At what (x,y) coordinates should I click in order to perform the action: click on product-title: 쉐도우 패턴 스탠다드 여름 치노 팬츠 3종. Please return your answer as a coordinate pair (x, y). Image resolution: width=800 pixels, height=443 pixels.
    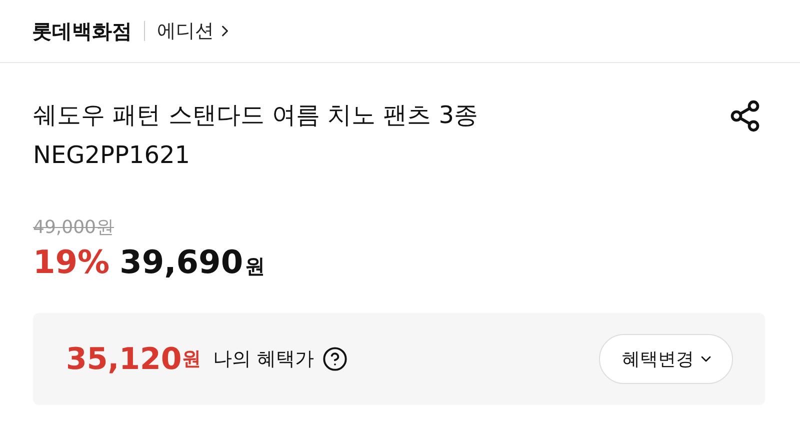
    Looking at the image, I should click on (255, 115).